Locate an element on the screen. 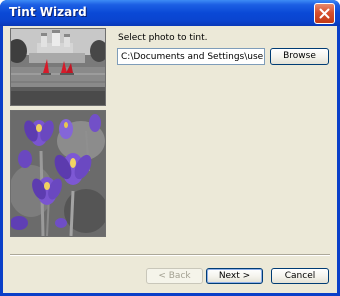  castle-river-photo is located at coordinates (58, 67).